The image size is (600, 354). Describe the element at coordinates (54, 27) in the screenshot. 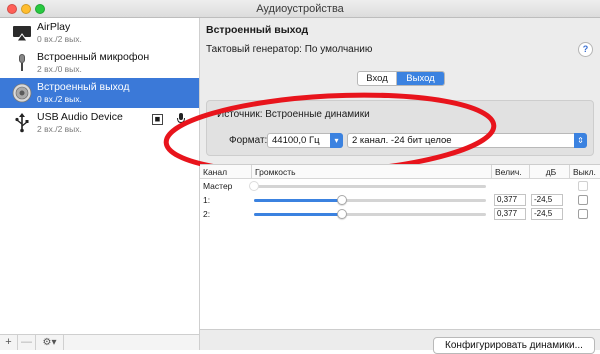

I see `device-name: AirPlay` at that location.